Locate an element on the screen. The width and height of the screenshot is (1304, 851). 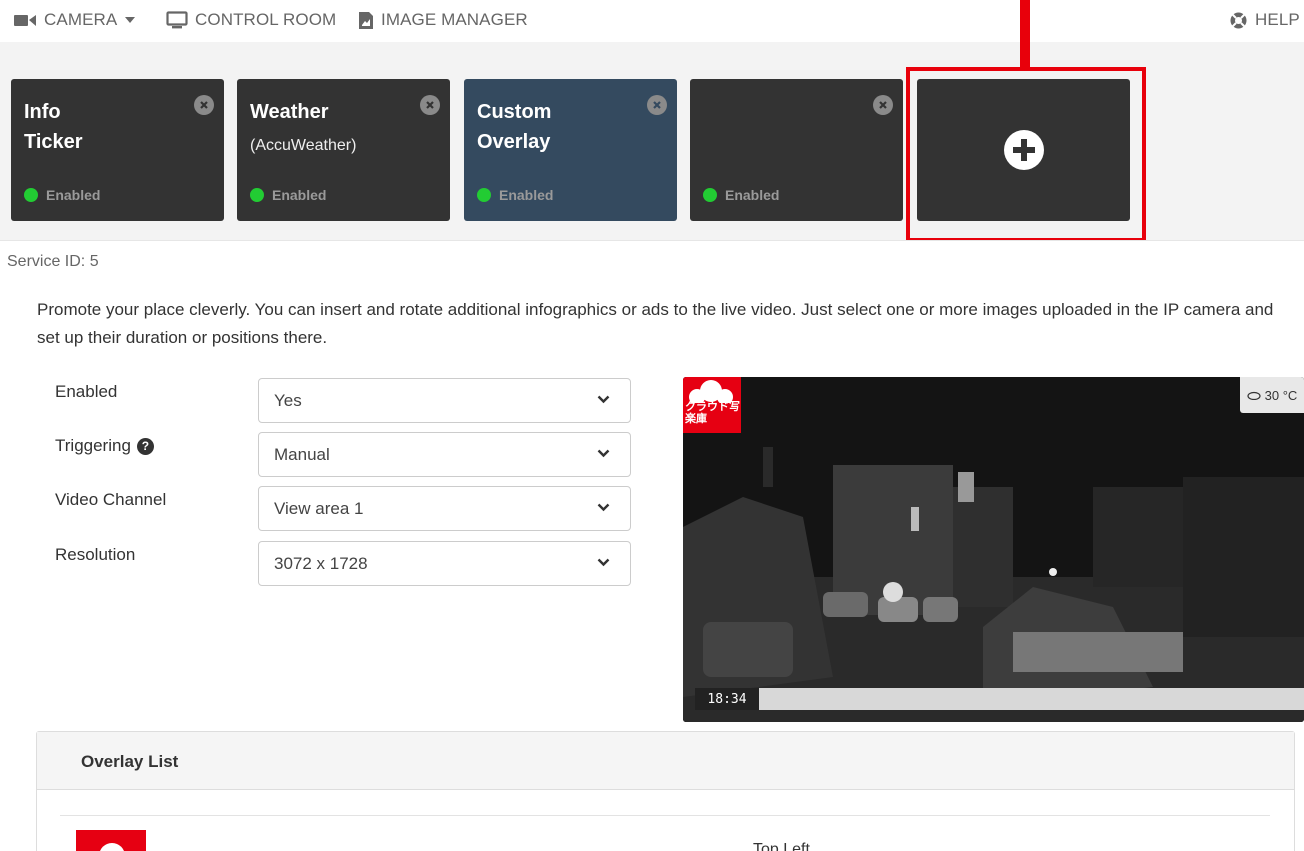
nav-control-room: CONTROL ROOM is located at coordinates (251, 20).